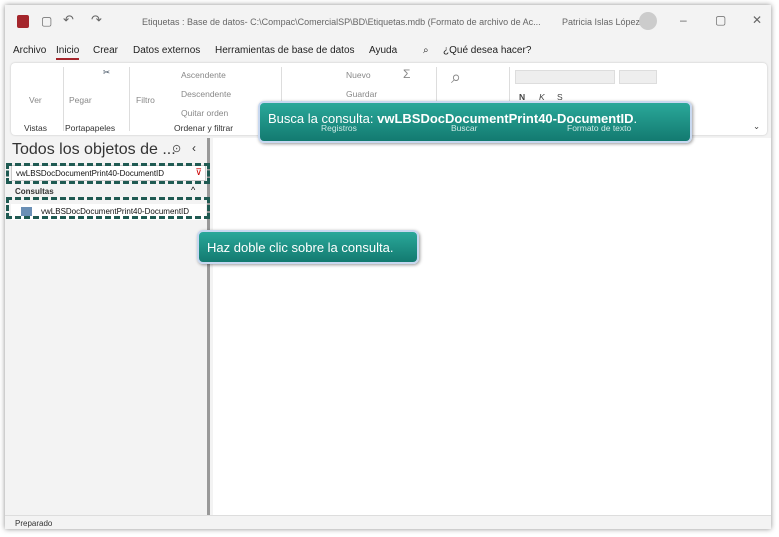  What do you see at coordinates (308, 247) in the screenshot?
I see `callout-dblclick: Haz doble clic sobre la consulta.` at bounding box center [308, 247].